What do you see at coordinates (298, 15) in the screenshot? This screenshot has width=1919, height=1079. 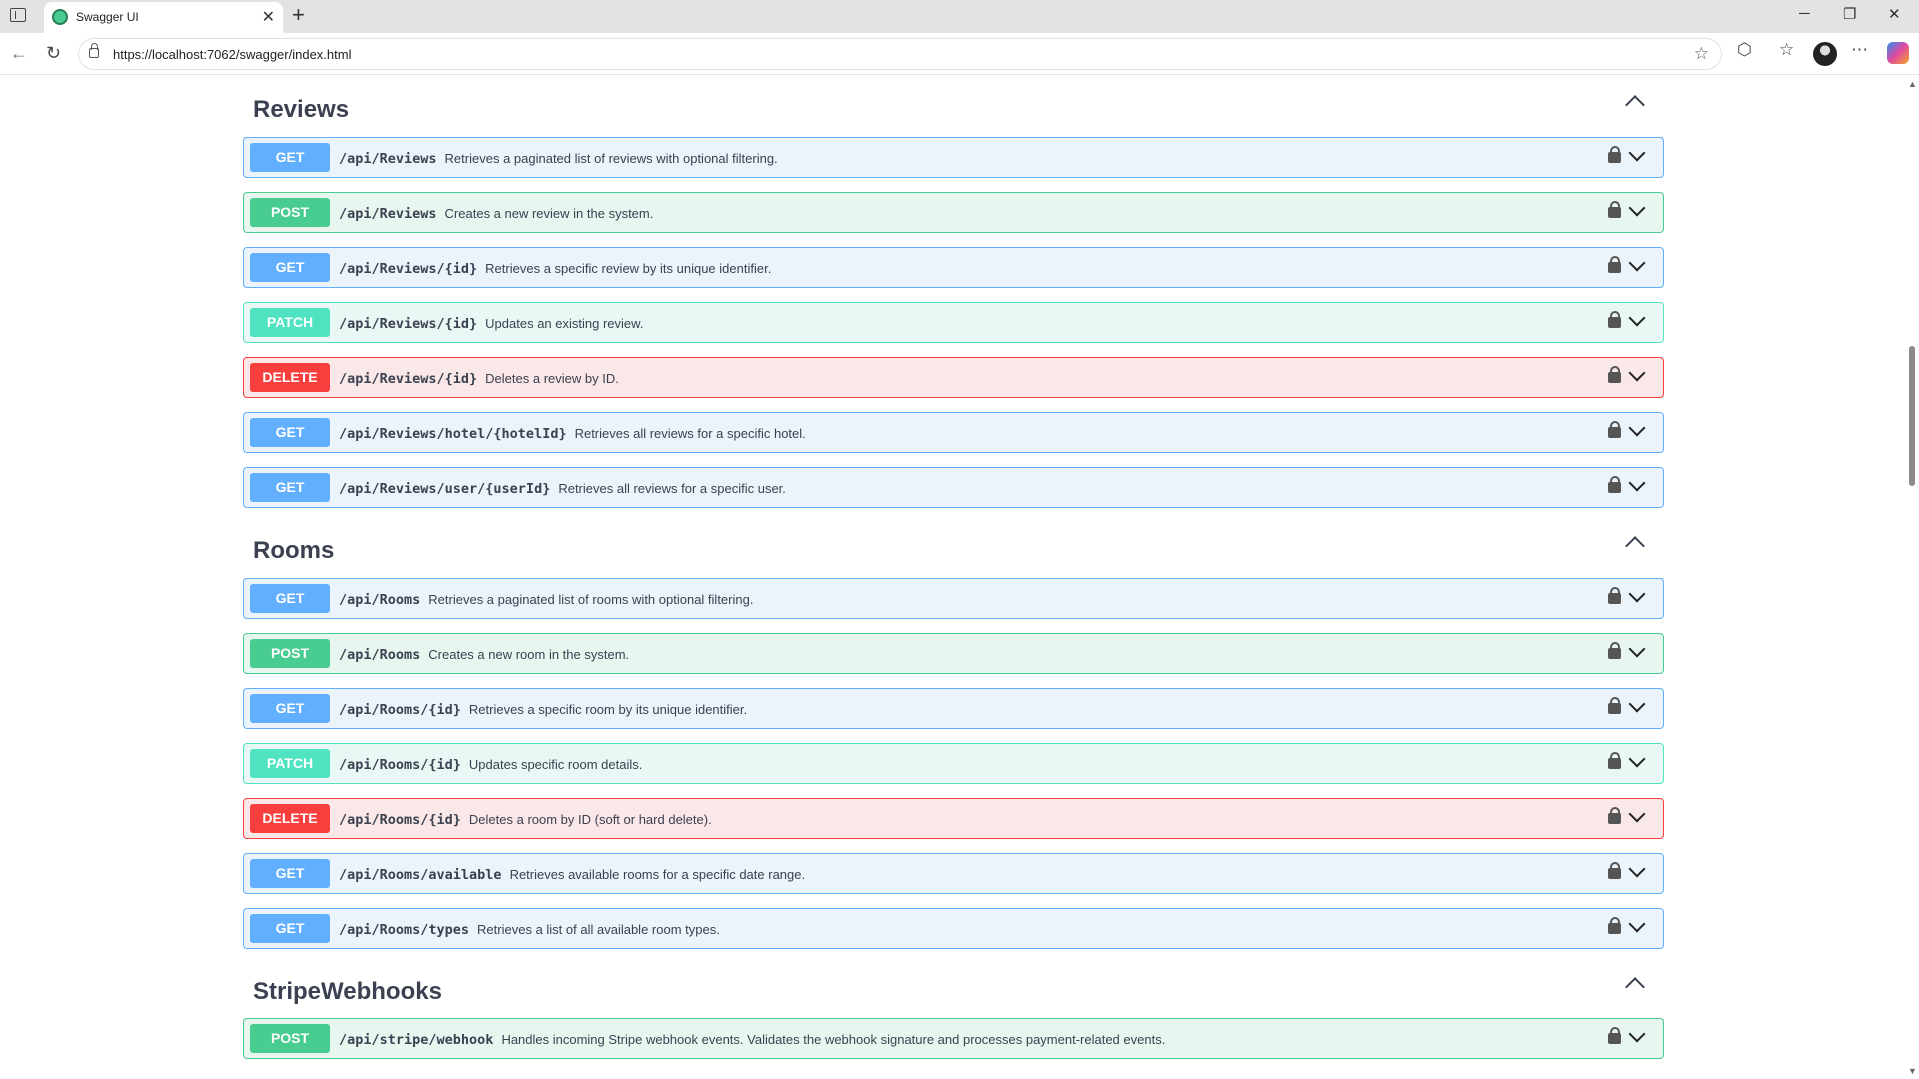 I see `new-tab-icon: +` at bounding box center [298, 15].